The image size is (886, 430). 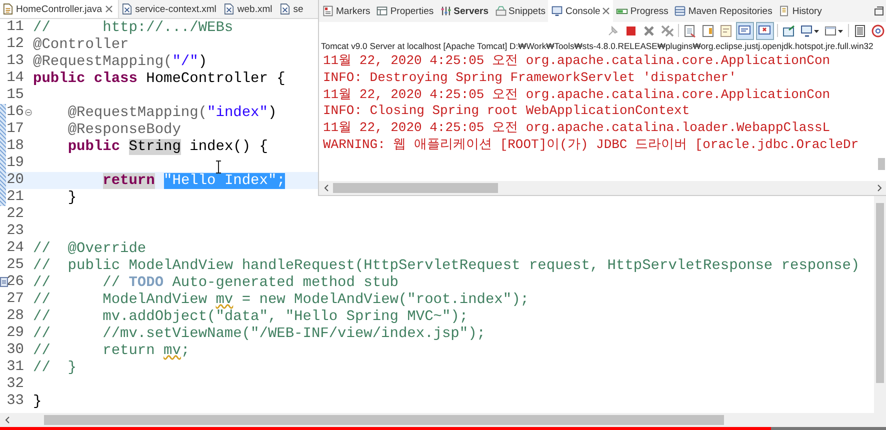 I want to click on line-number: 17, so click(x=15, y=129).